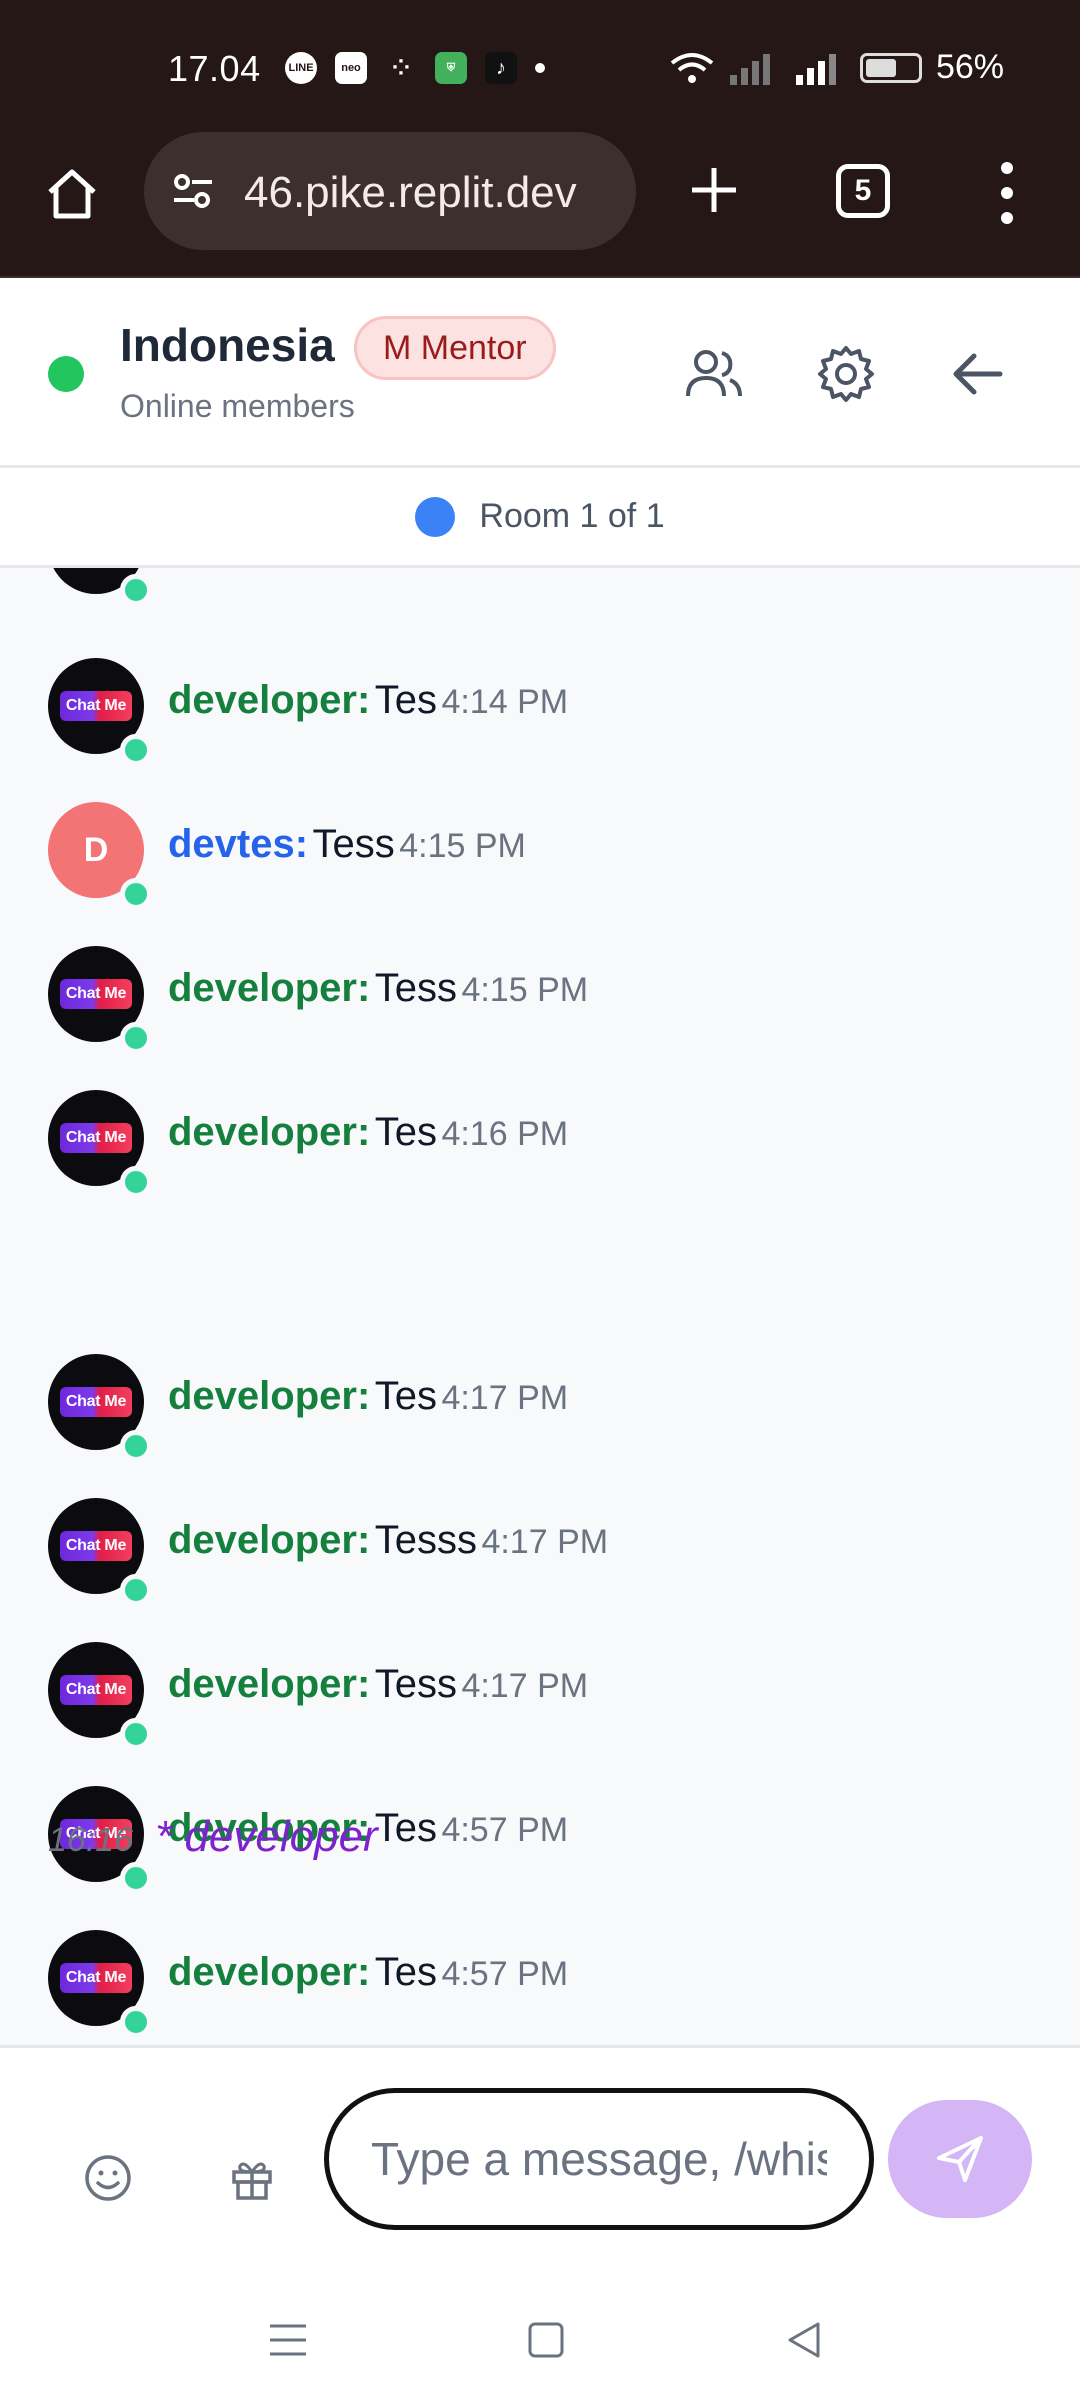 The image size is (1080, 2400). Describe the element at coordinates (252, 2178) in the screenshot. I see `gift-icon` at that location.